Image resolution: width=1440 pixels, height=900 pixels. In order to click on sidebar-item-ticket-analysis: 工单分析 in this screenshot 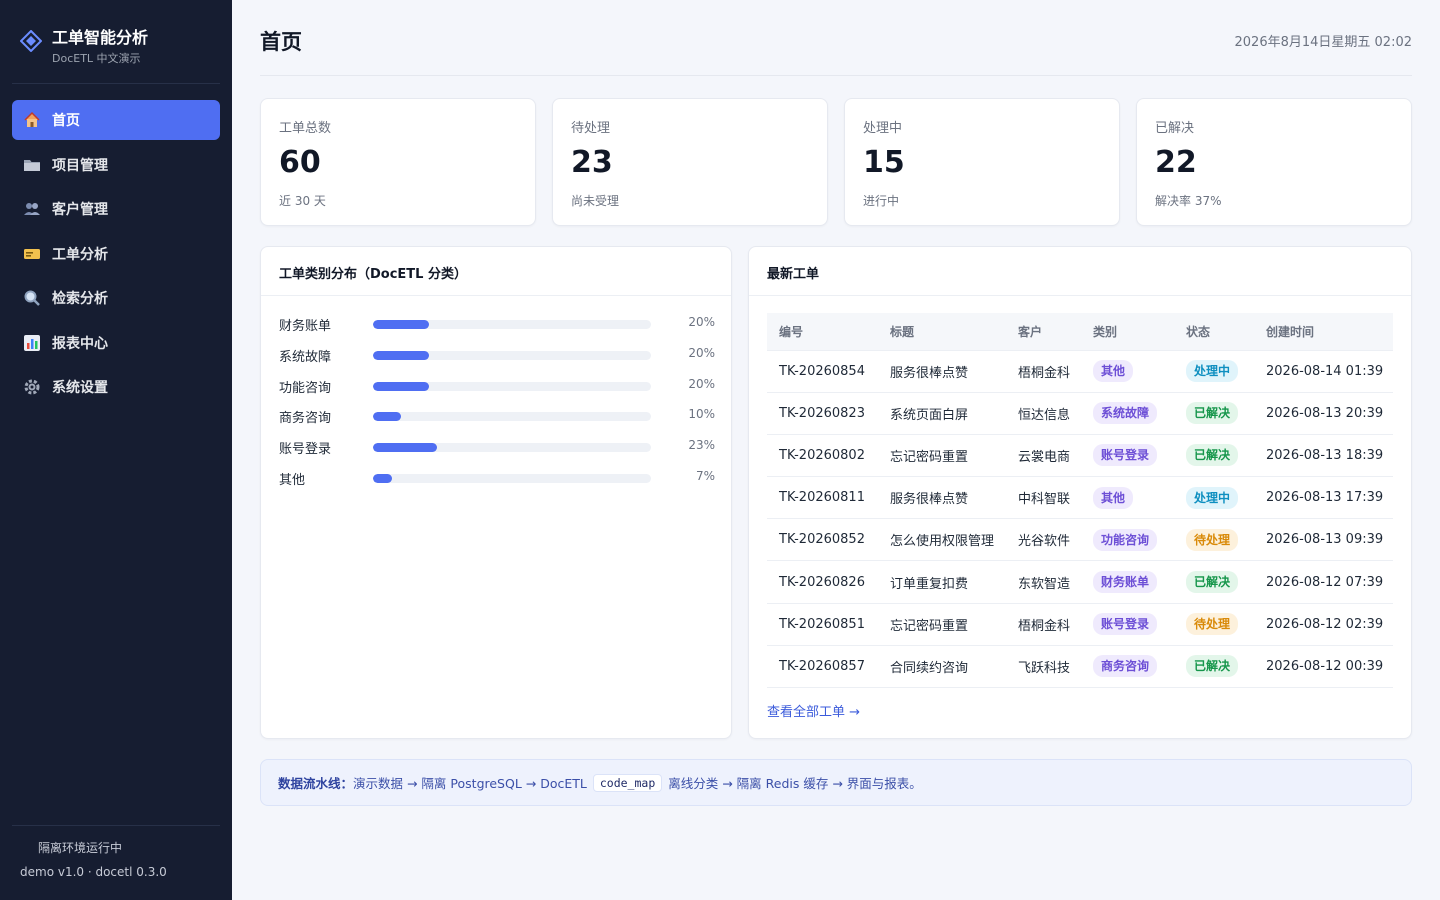, I will do `click(116, 254)`.